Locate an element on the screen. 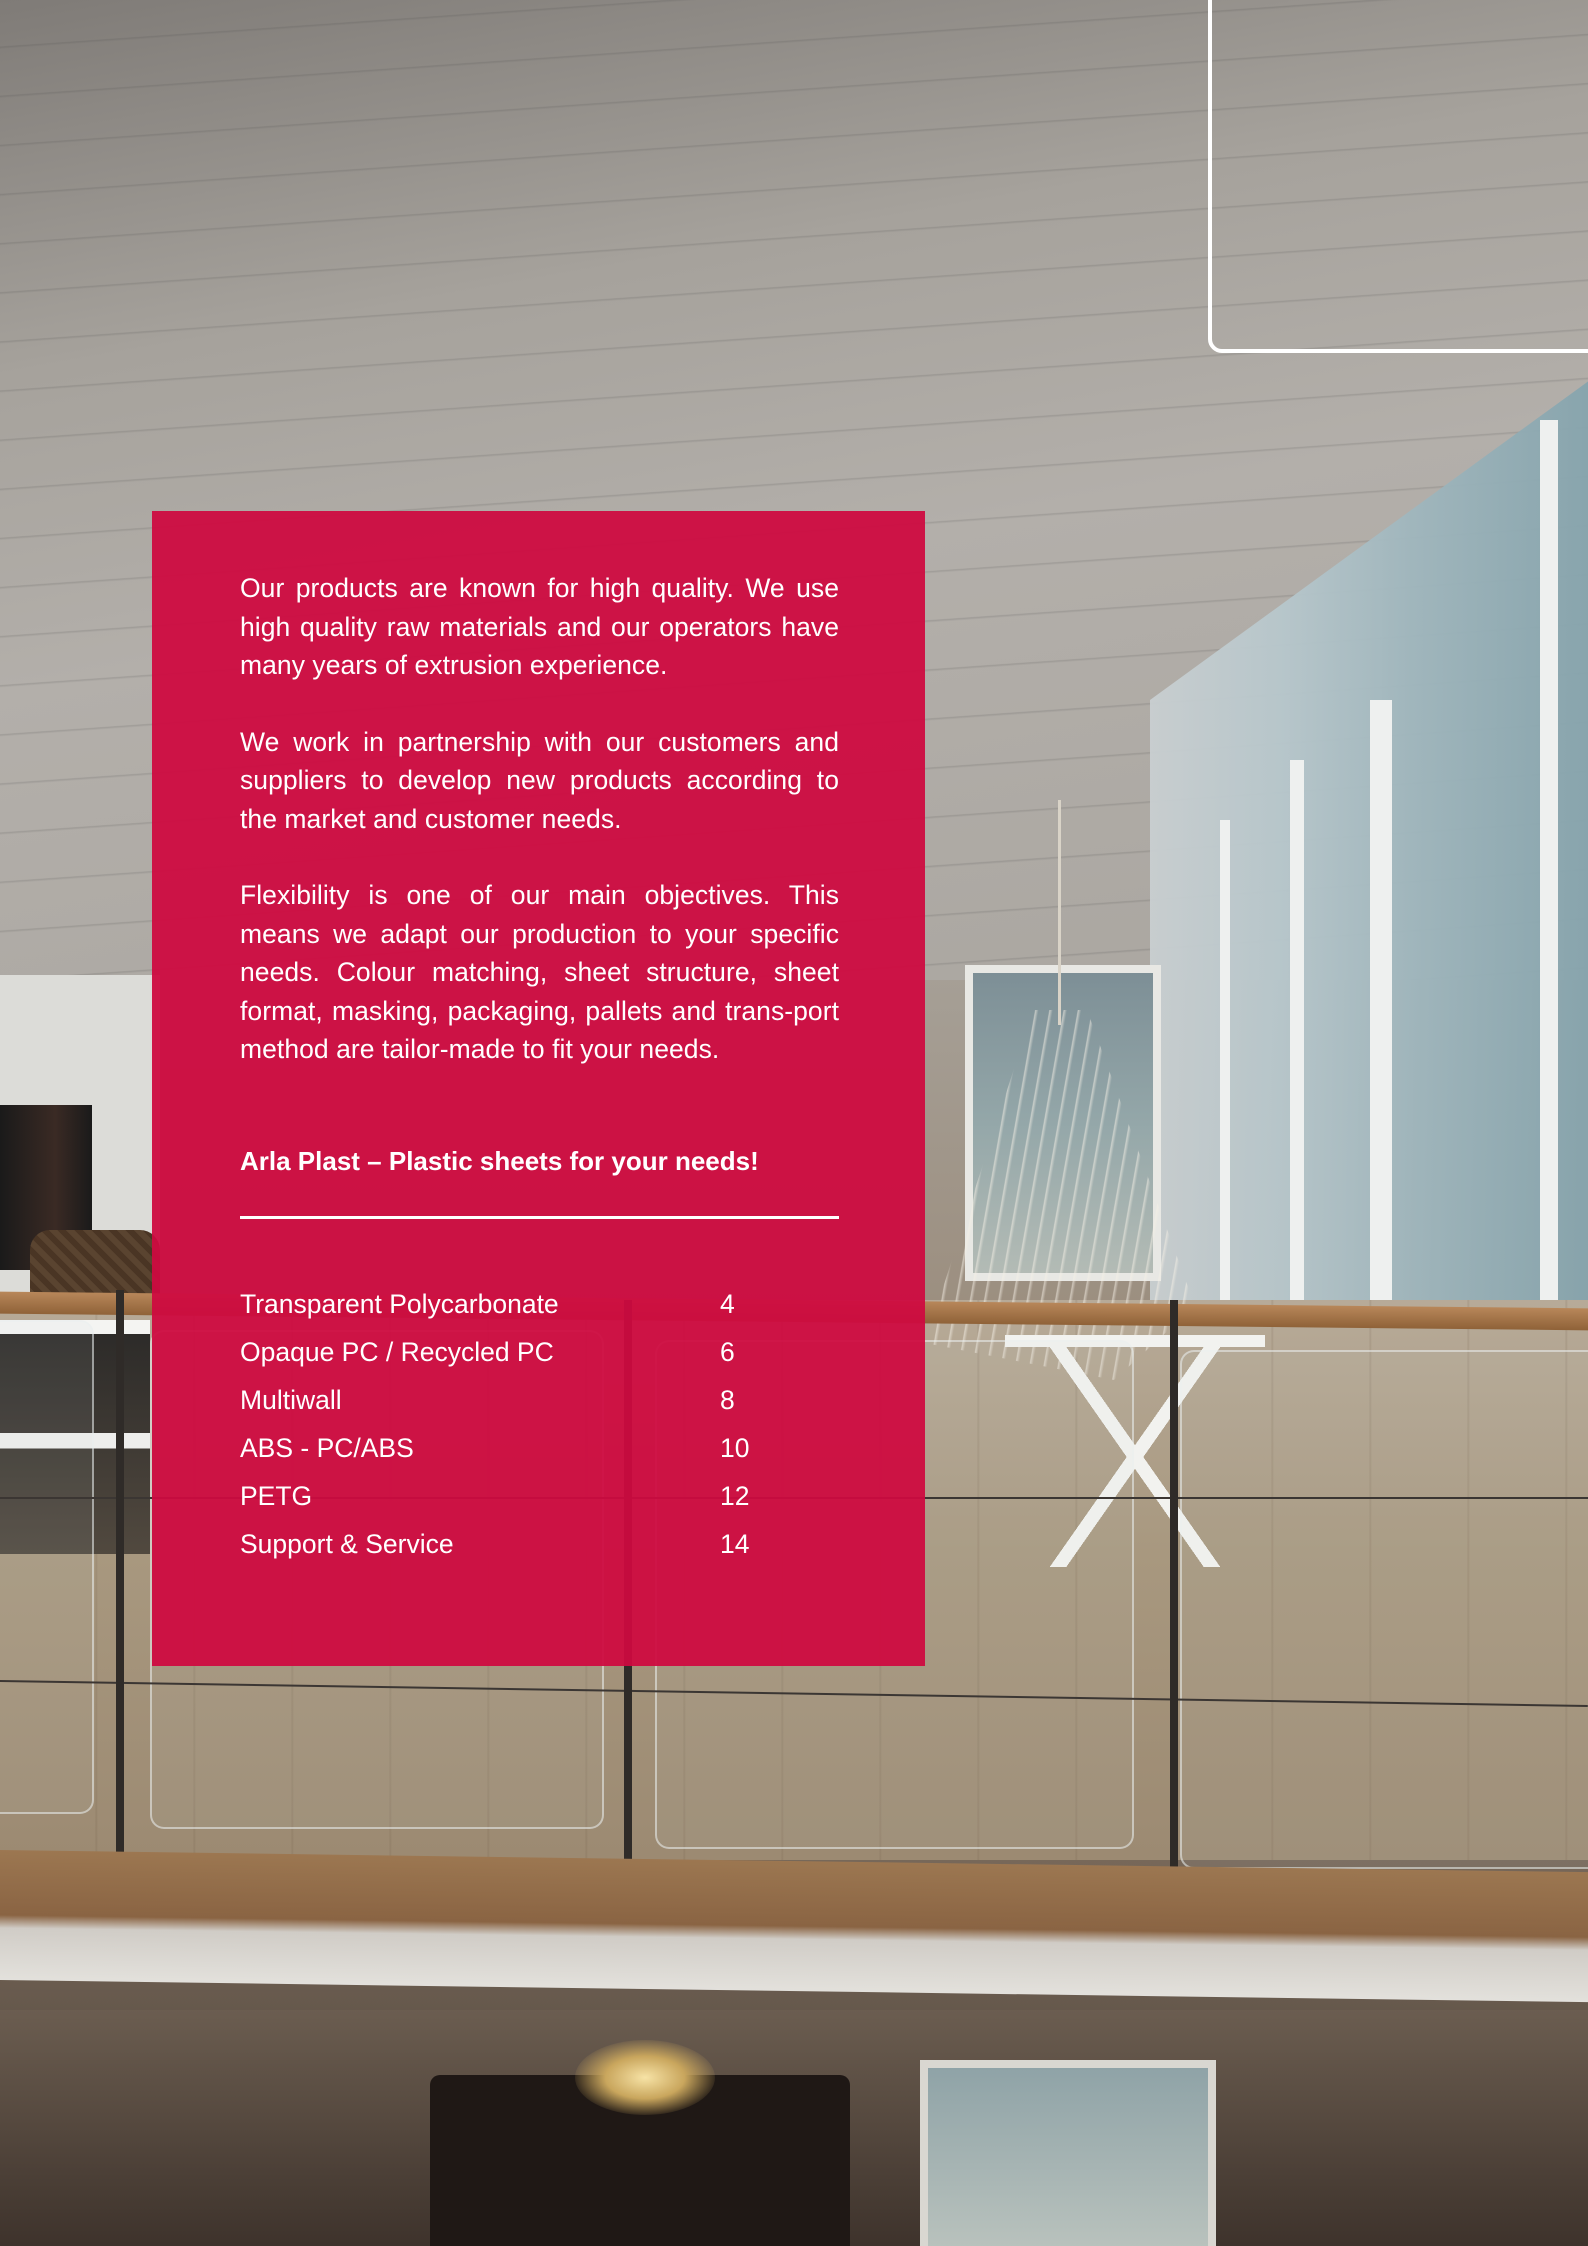 Image resolution: width=1588 pixels, height=2246 pixels. toc-item-page: 12 is located at coordinates (735, 1496).